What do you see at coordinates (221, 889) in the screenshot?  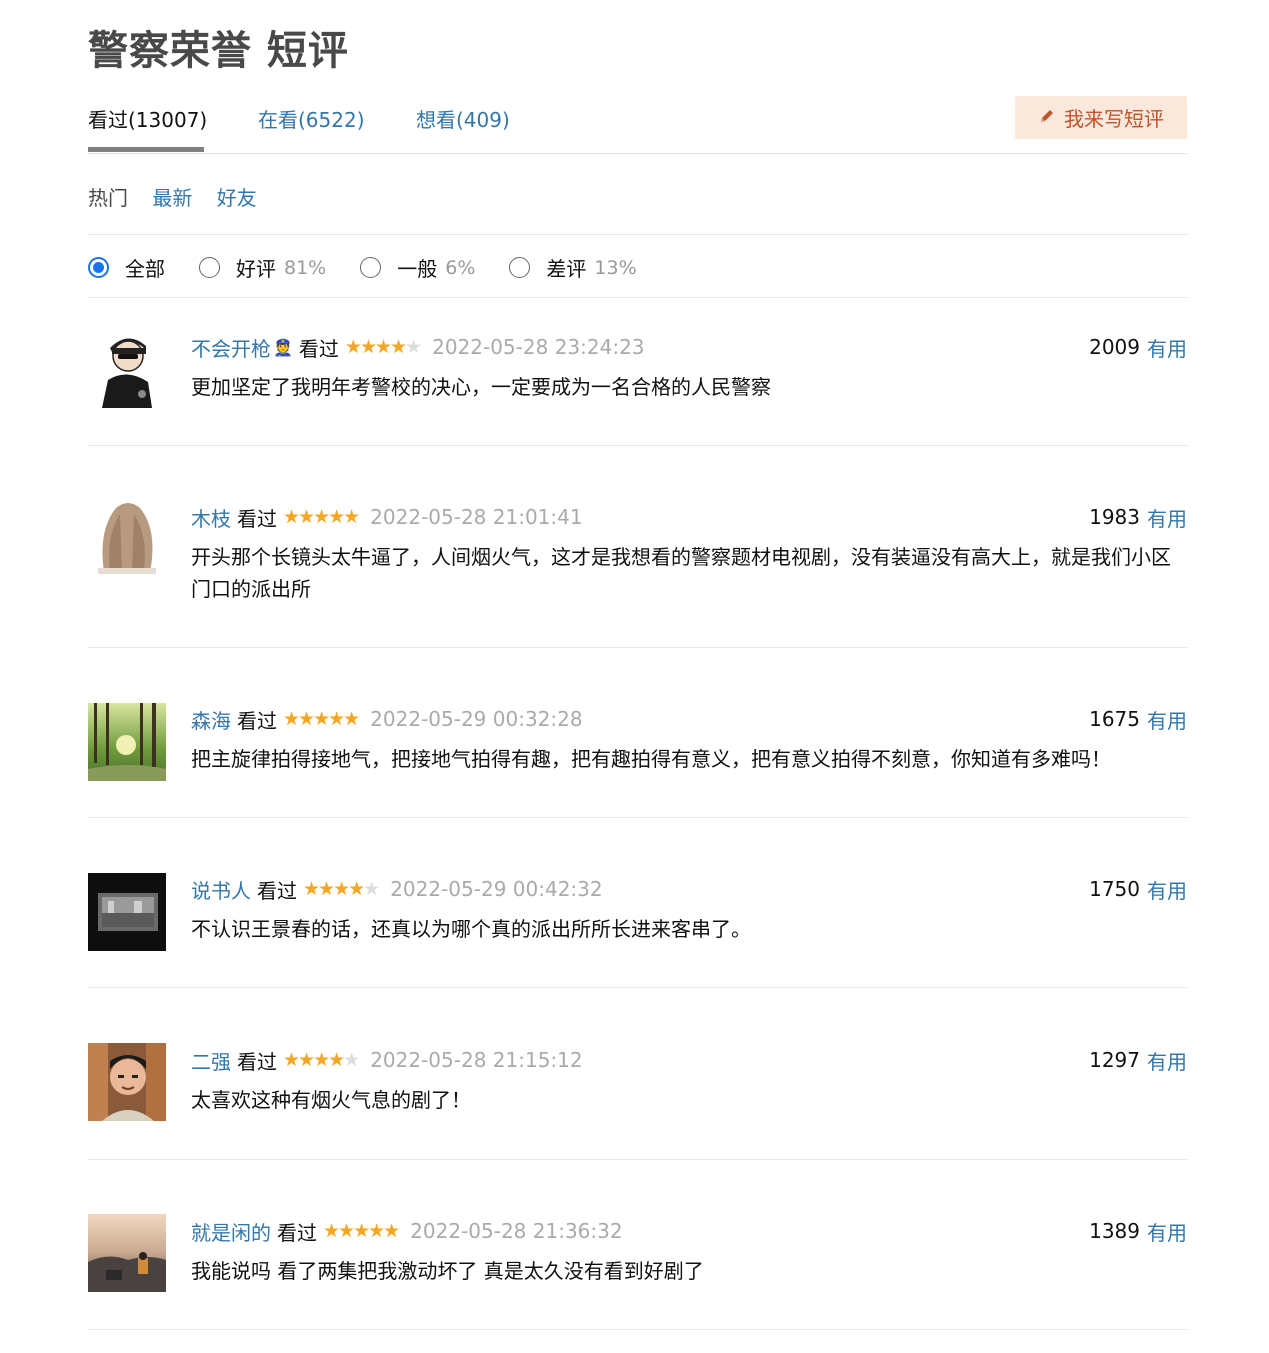 I see `username: 说书人` at bounding box center [221, 889].